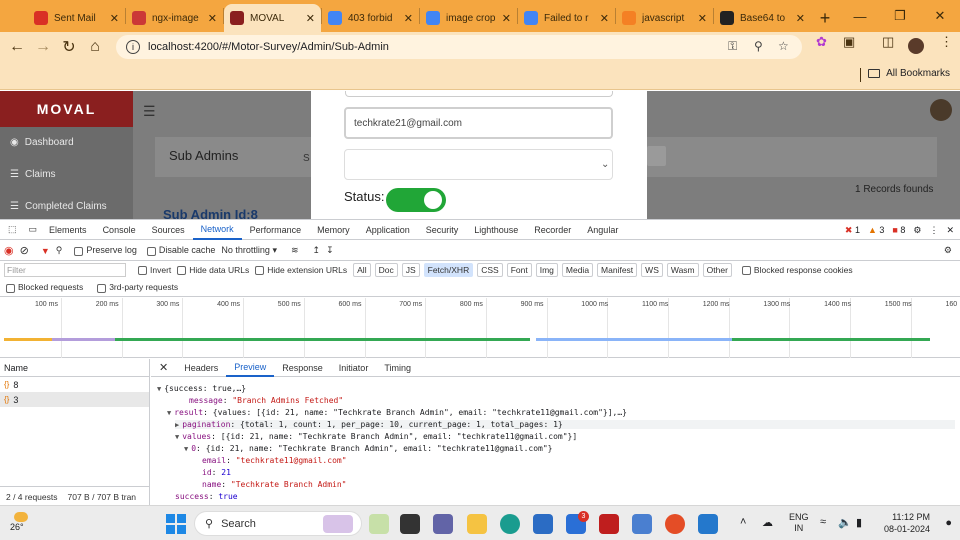 The width and height of the screenshot is (960, 540). What do you see at coordinates (762, 18) in the screenshot?
I see `browser-tab: Base64 to ✕` at bounding box center [762, 18].